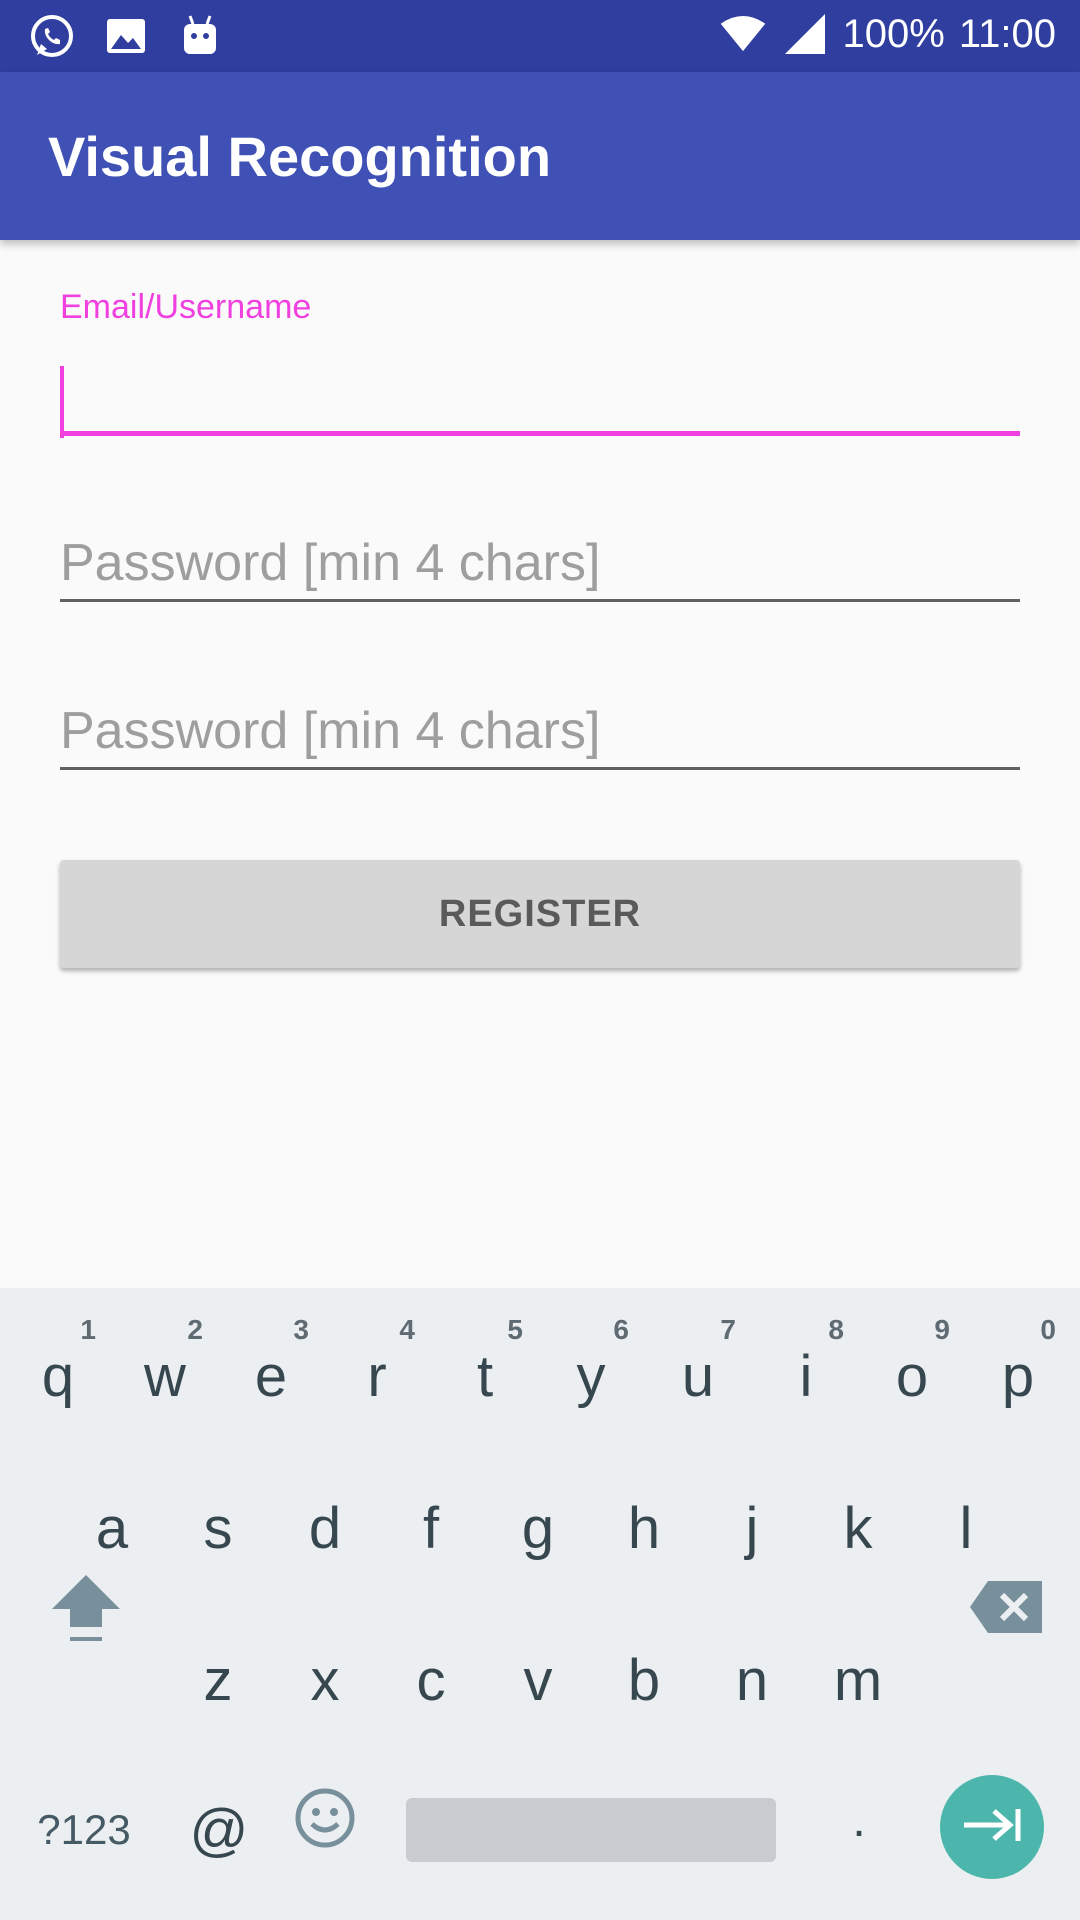 The height and width of the screenshot is (1920, 1080). Describe the element at coordinates (1048, 1329) in the screenshot. I see `key-hint: 0` at that location.